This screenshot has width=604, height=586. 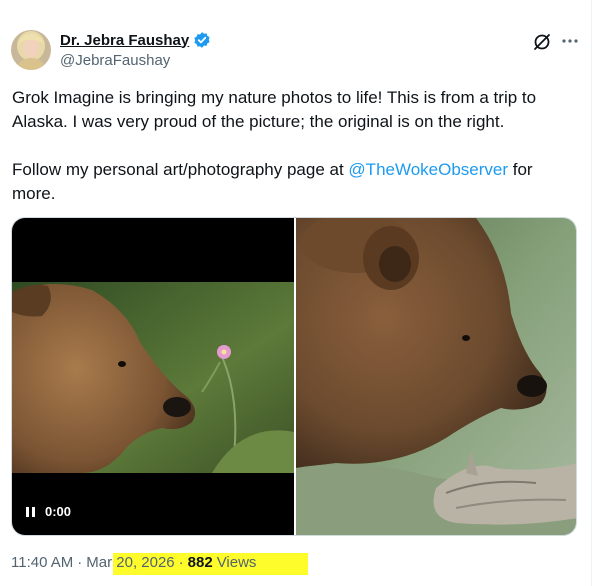 I want to click on avatar, so click(x=31, y=50).